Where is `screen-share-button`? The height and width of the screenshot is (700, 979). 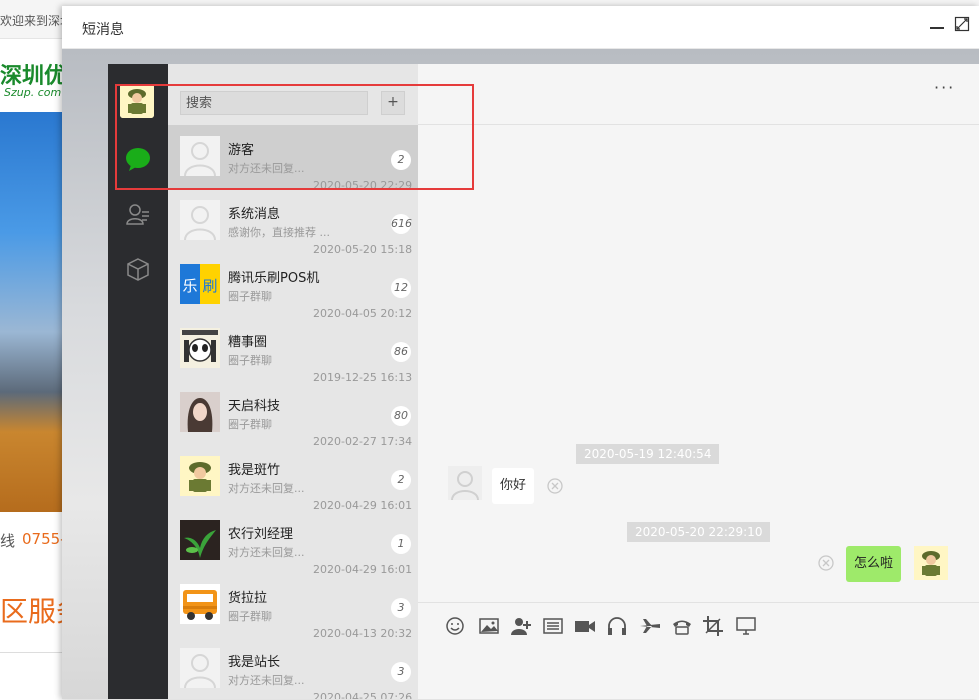
screen-share-button is located at coordinates (746, 626).